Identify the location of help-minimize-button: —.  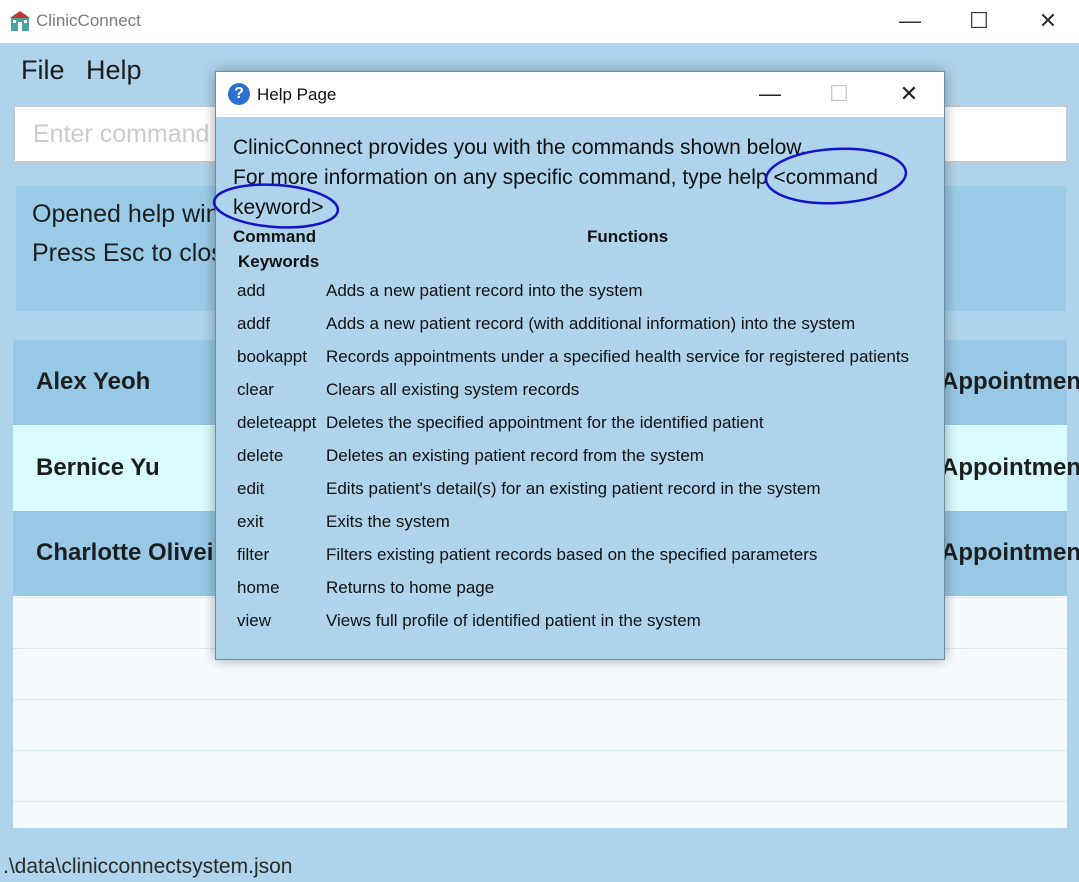
(770, 94).